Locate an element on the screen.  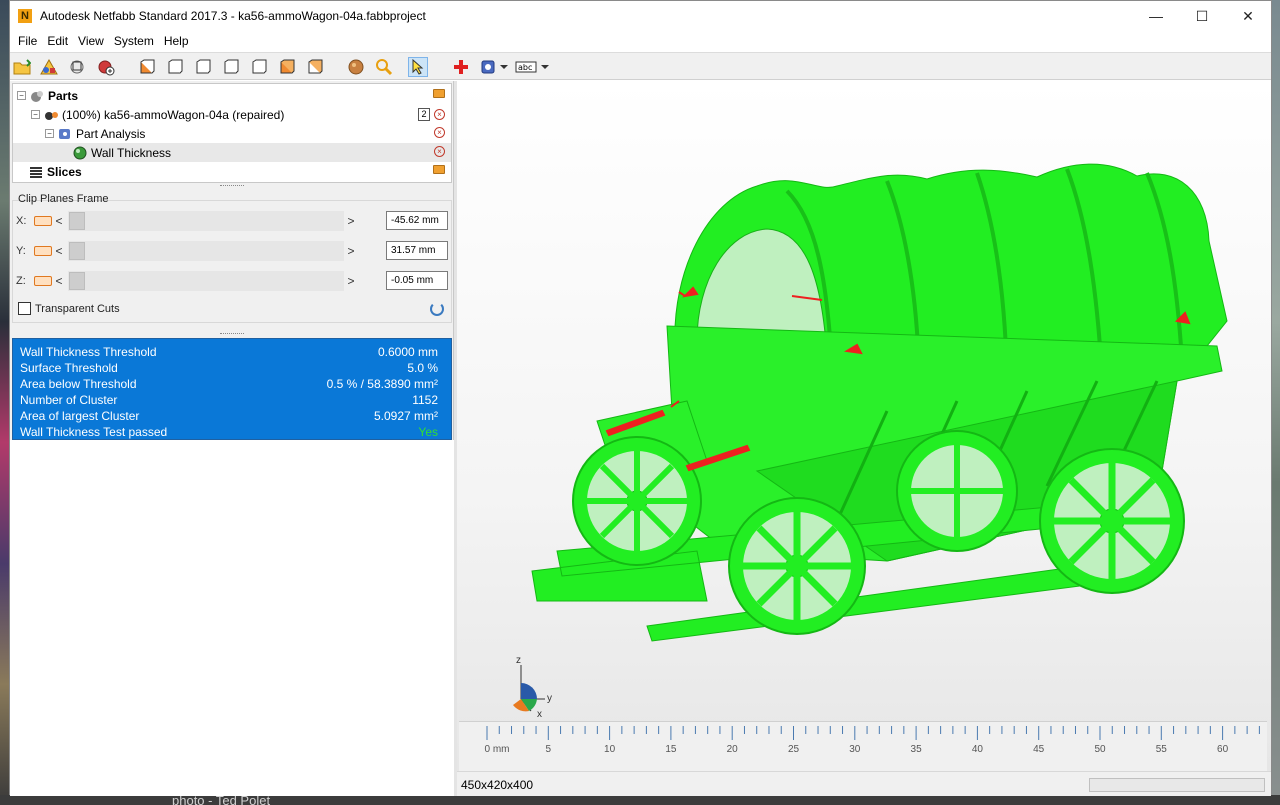
result-value-passed: Yes is located at coordinates (428, 432).